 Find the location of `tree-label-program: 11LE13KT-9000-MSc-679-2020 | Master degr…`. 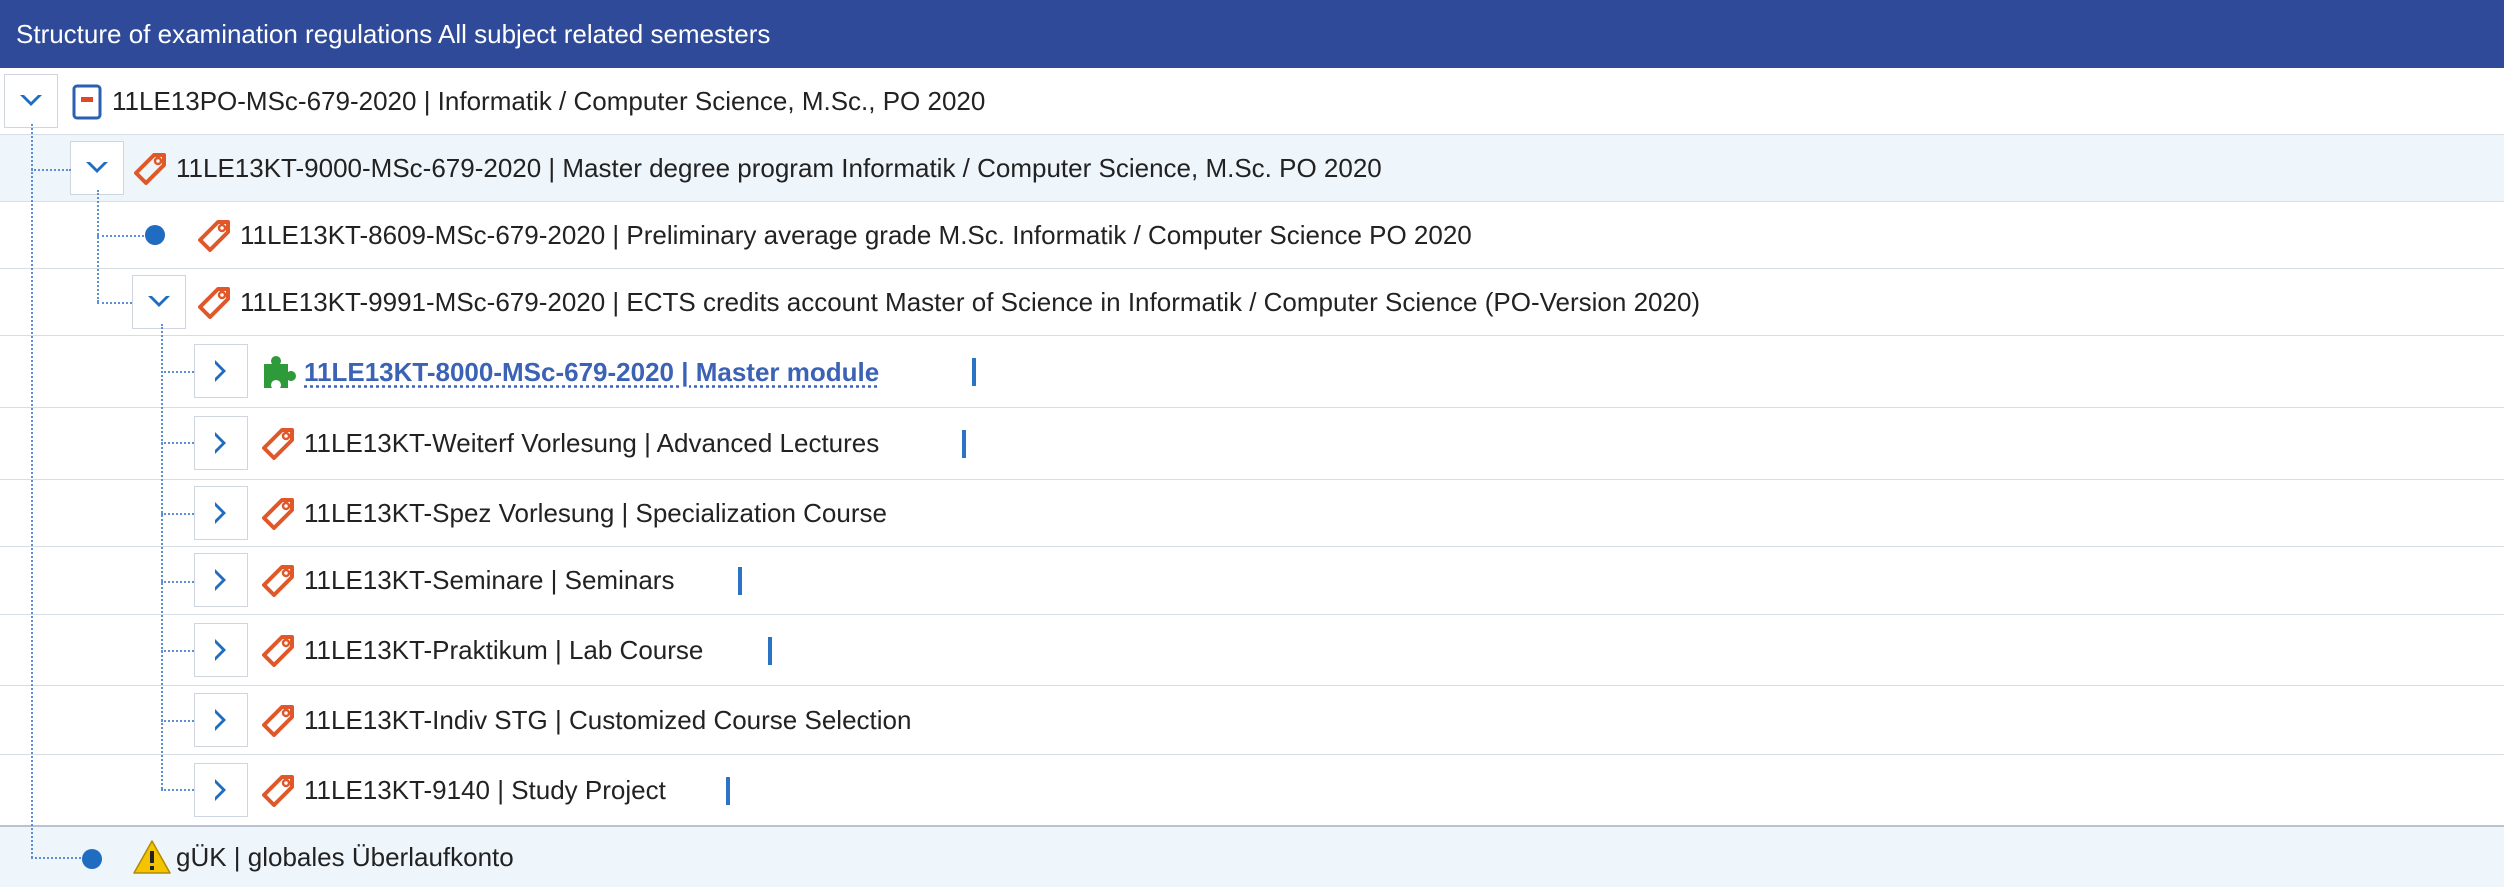

tree-label-program: 11LE13KT-9000-MSc-679-2020 | Master degr… is located at coordinates (779, 168).